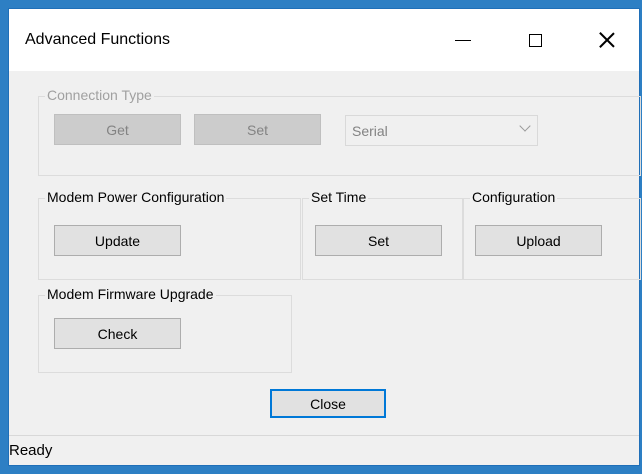  Describe the element at coordinates (31, 450) in the screenshot. I see `status-text: Ready` at that location.